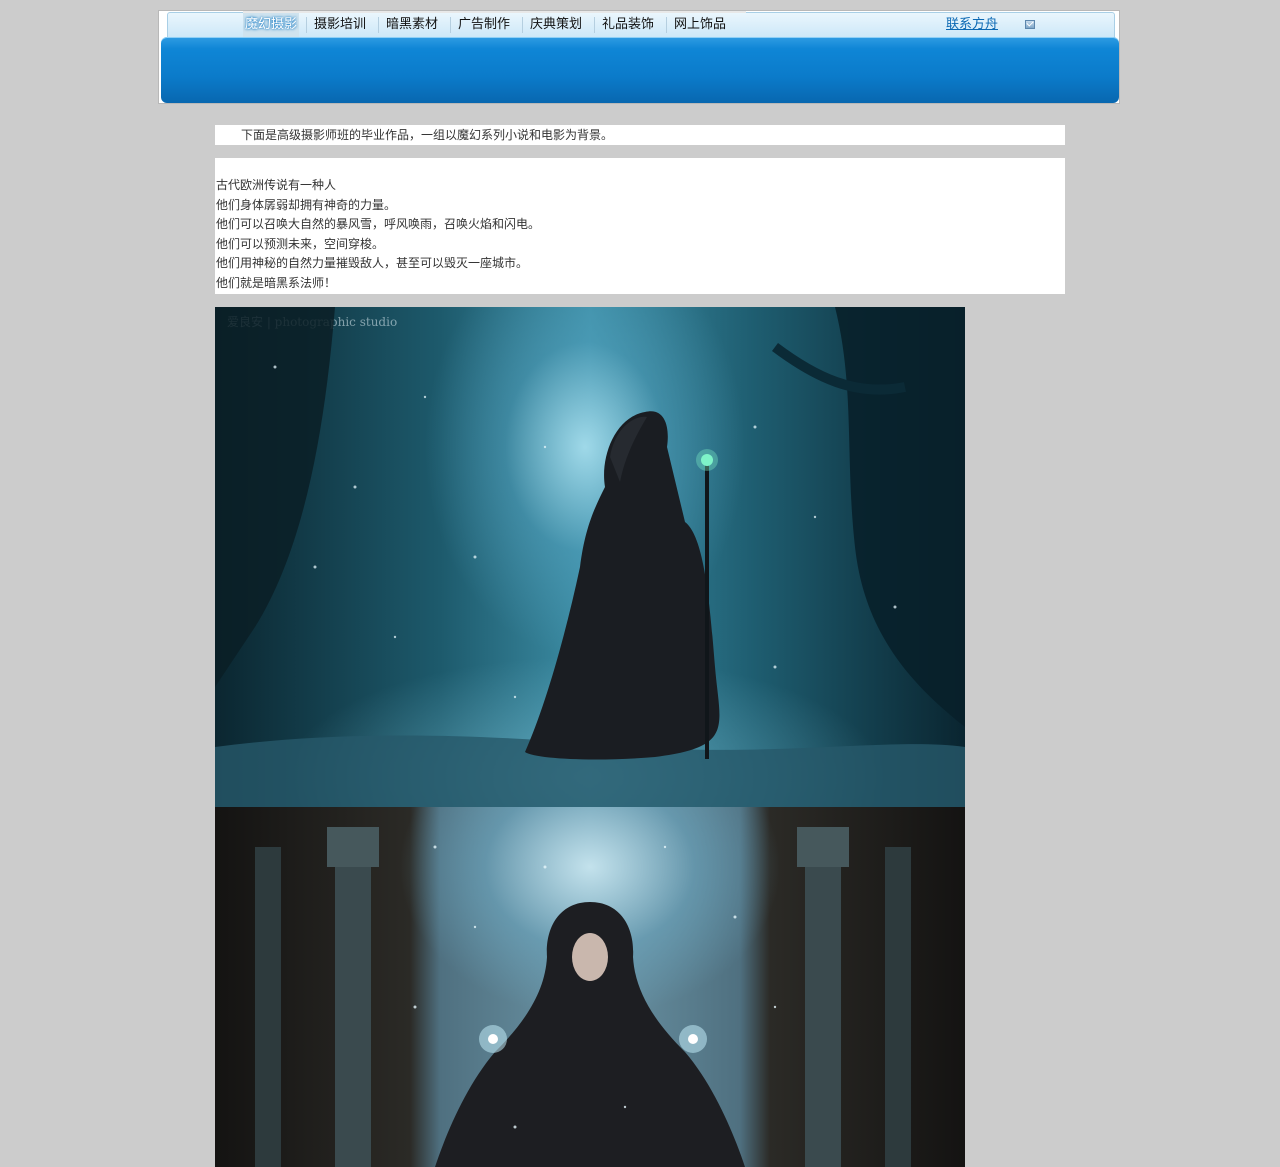 The width and height of the screenshot is (1280, 1167). I want to click on header-banner, so click(640, 70).